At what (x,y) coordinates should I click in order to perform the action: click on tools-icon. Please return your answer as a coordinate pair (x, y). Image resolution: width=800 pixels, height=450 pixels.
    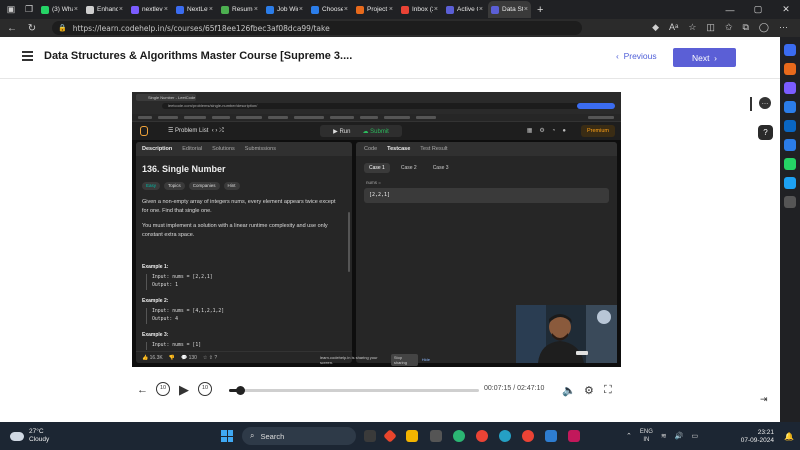
    Looking at the image, I should click on (790, 88).